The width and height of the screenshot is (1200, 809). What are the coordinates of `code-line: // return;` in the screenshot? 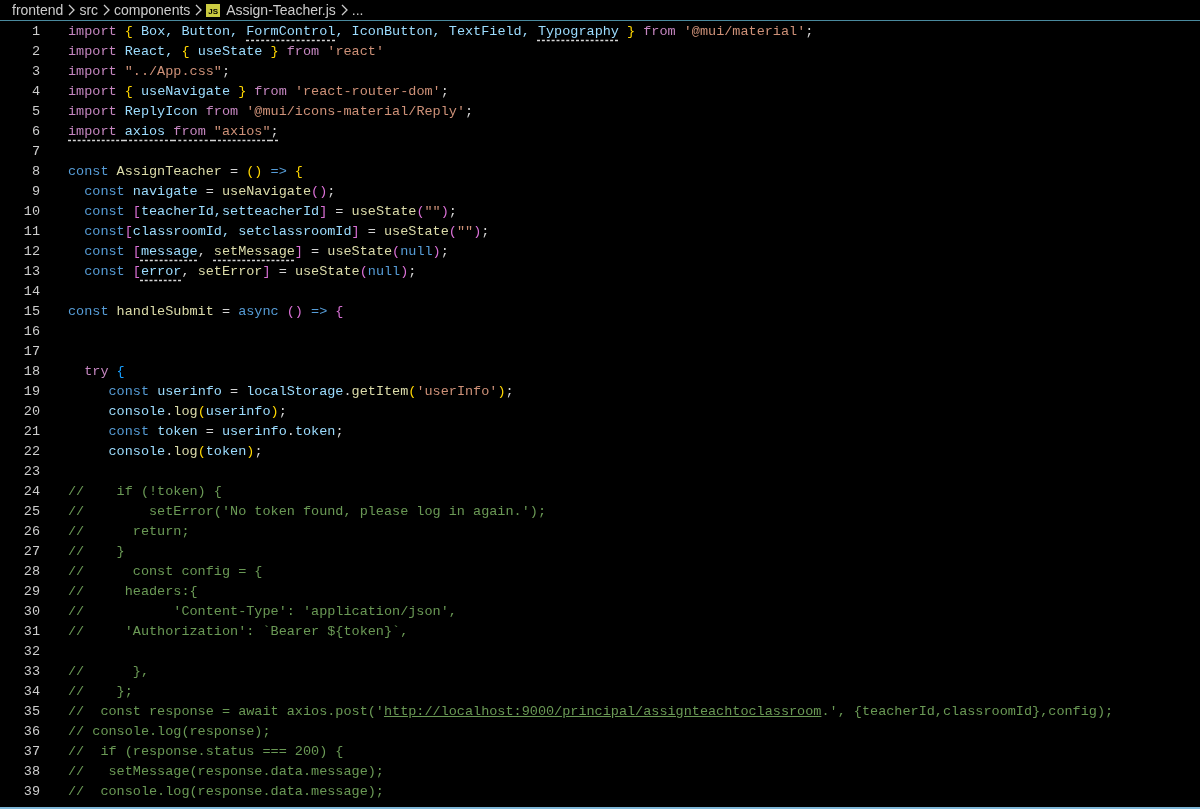 It's located at (129, 532).